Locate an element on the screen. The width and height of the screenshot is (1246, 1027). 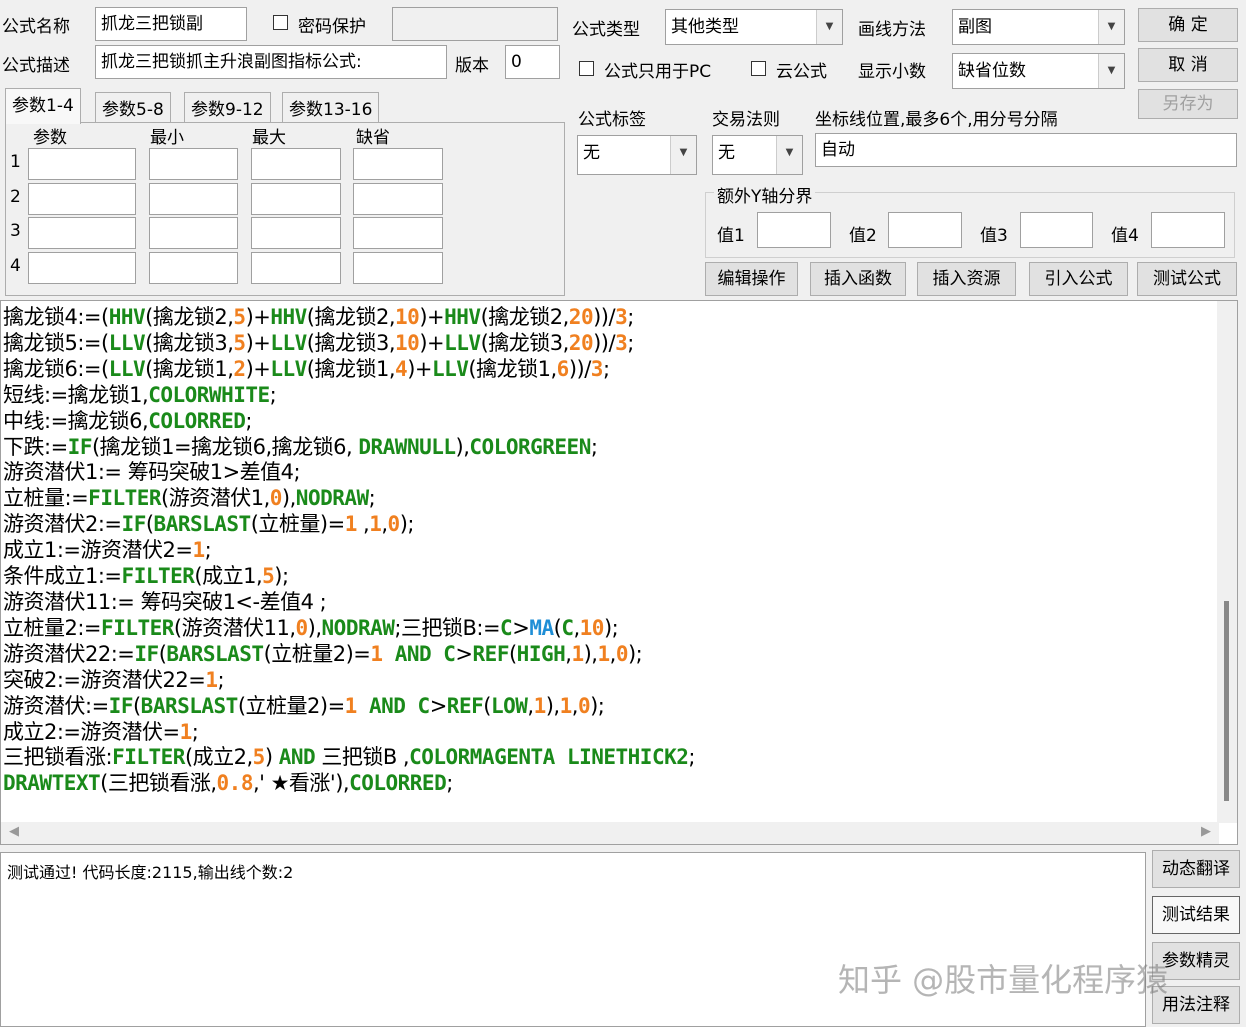
code-token: 擒龙锁6:=( is located at coordinates (56, 368).